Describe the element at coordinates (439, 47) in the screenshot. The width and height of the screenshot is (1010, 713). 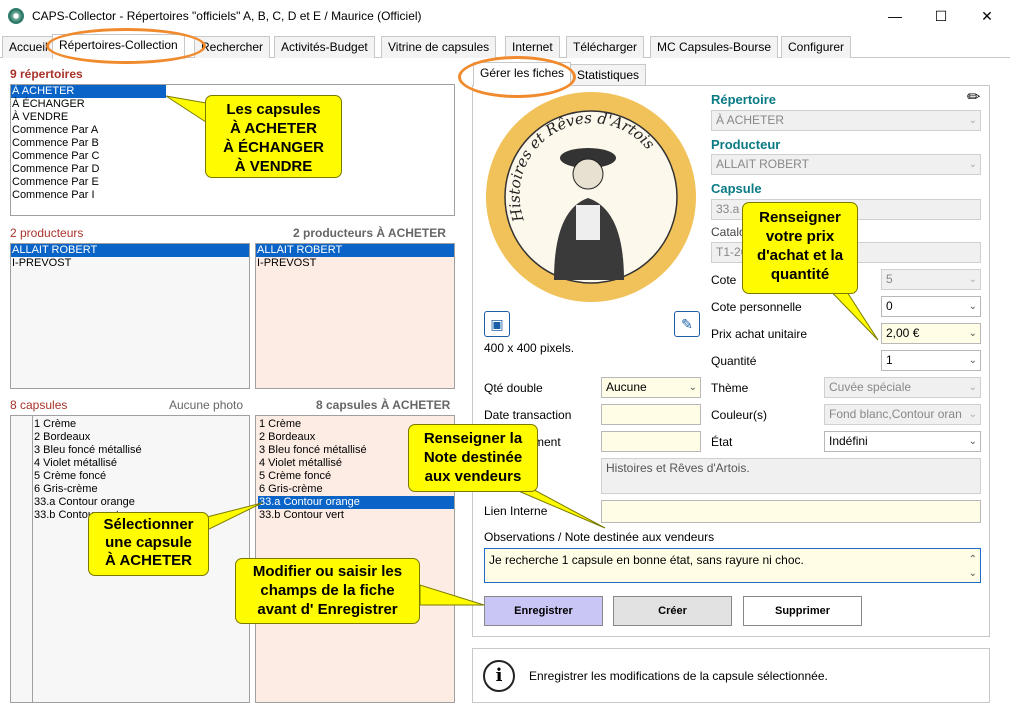
I see `tab-vitrine-capsules: Vitrine de capsules` at that location.